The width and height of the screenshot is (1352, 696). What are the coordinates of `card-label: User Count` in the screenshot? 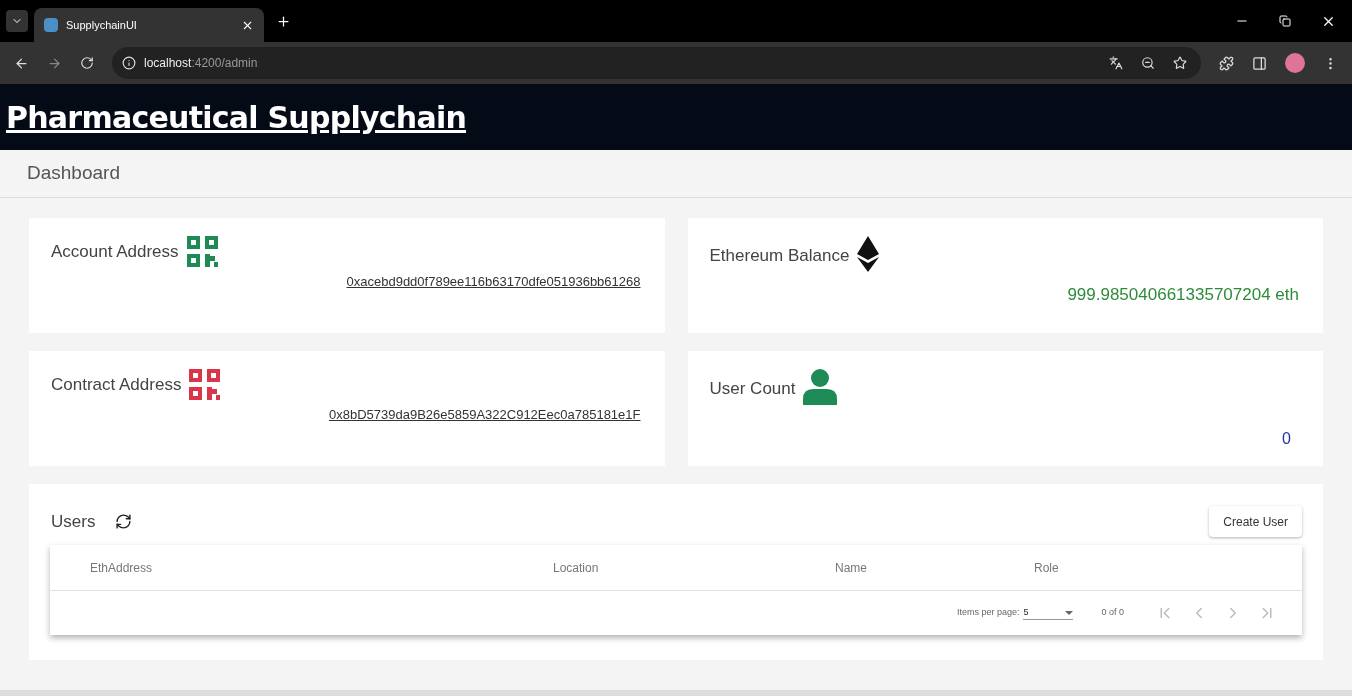 It's located at (752, 388).